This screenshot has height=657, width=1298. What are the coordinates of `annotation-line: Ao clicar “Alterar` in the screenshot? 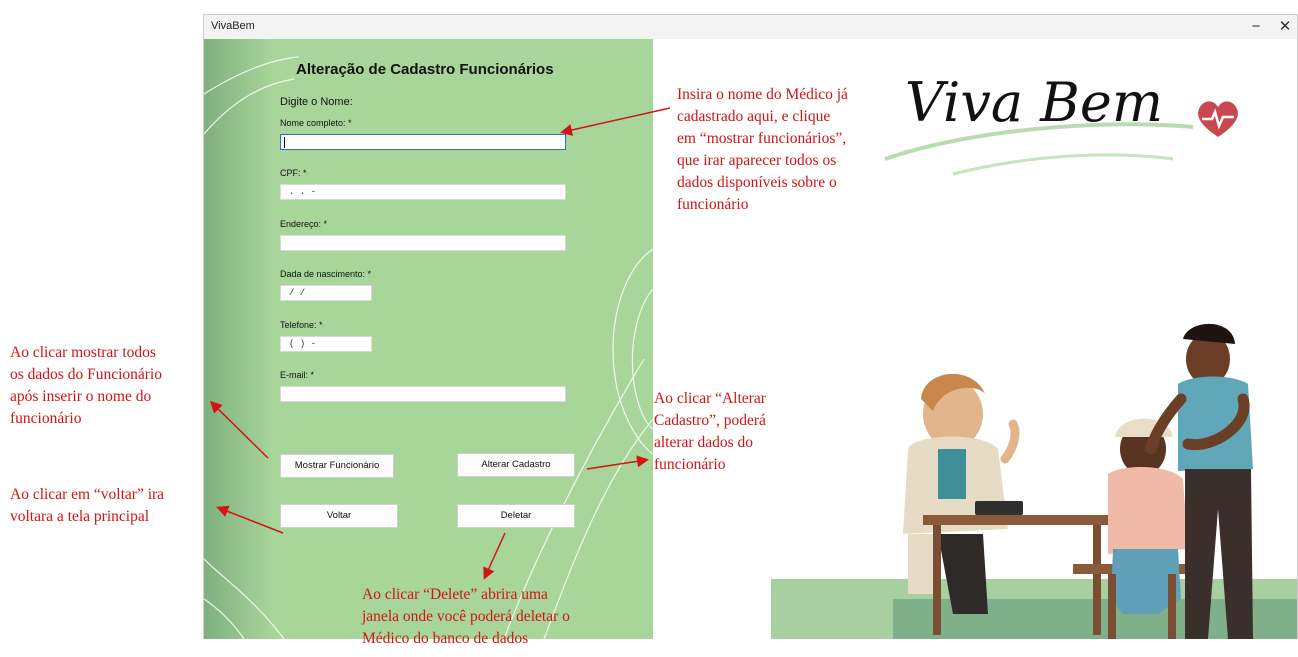 It's located at (710, 398).